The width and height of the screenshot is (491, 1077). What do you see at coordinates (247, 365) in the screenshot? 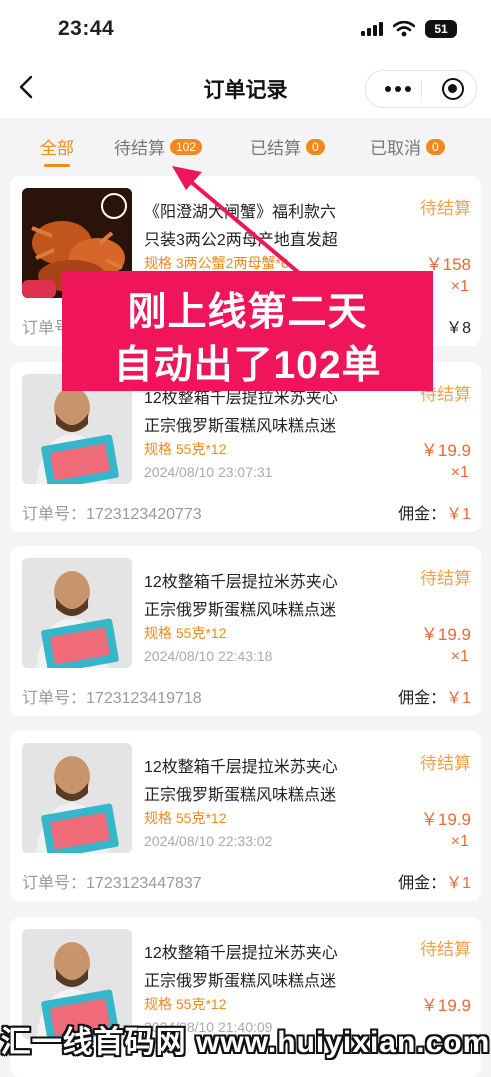
I see `promo-line2: 自动出了102单` at bounding box center [247, 365].